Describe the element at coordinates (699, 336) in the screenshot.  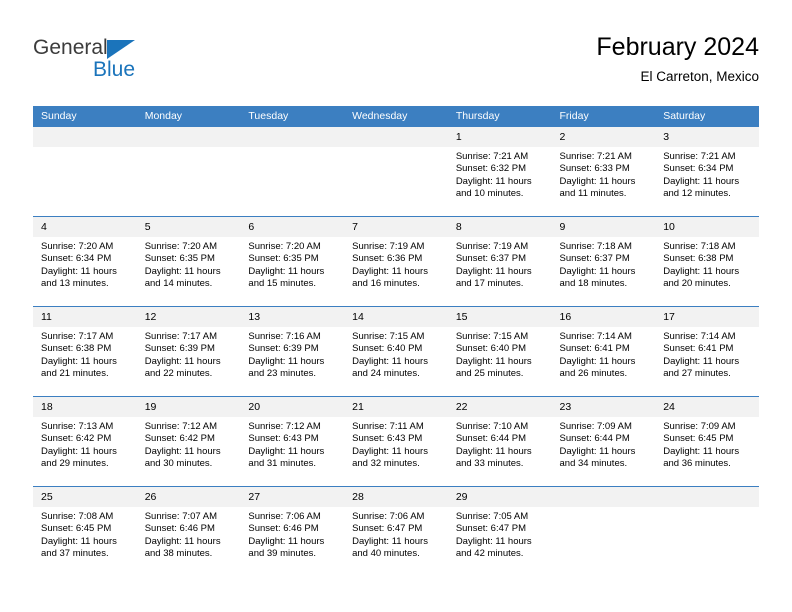
I see `sunrise-text: Sunrise: 7:14 AM` at that location.